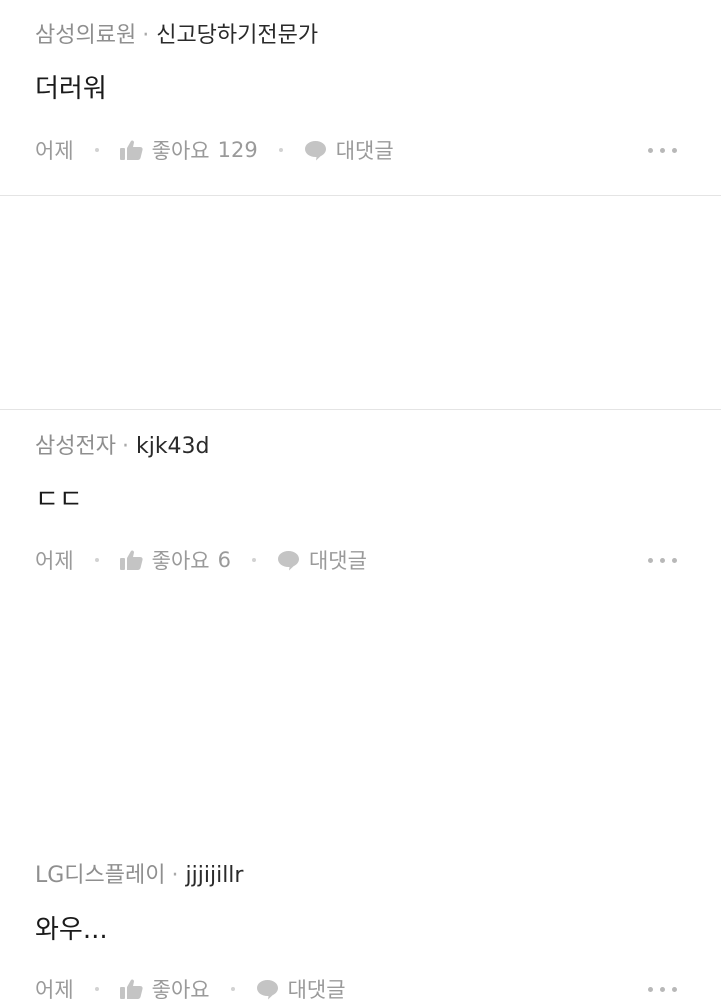 The width and height of the screenshot is (721, 1004). What do you see at coordinates (100, 875) in the screenshot?
I see `author-affiliation: LG디스플레이` at bounding box center [100, 875].